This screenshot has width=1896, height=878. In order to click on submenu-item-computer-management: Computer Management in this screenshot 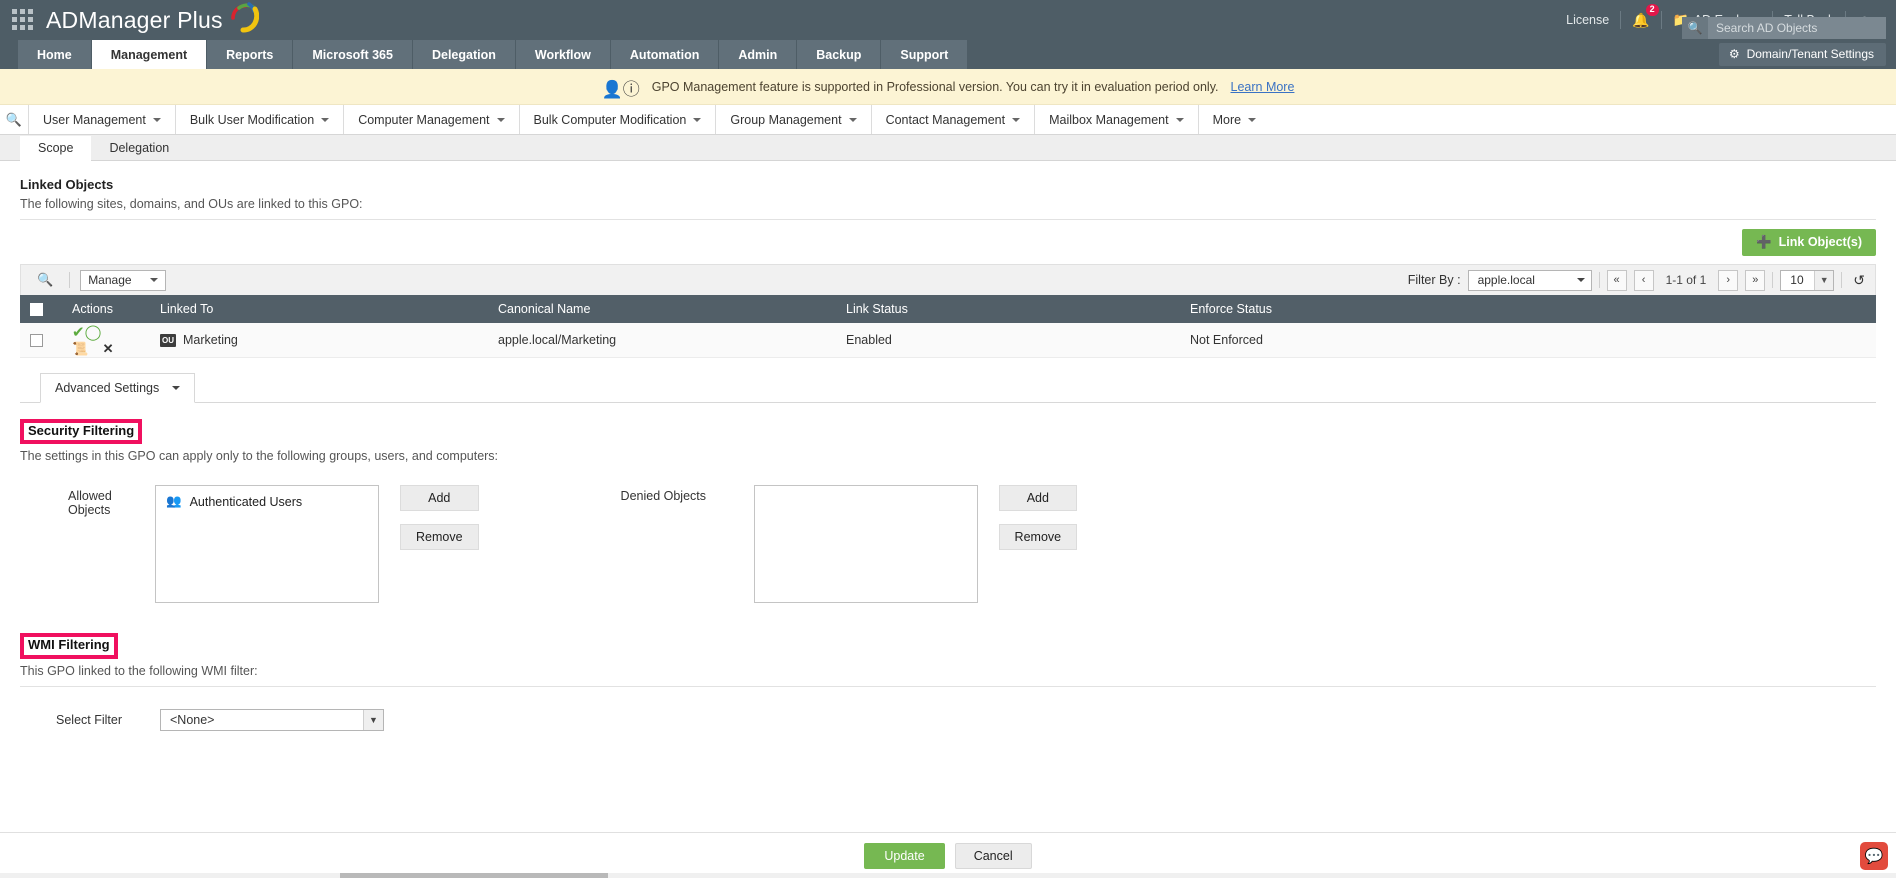, I will do `click(430, 119)`.